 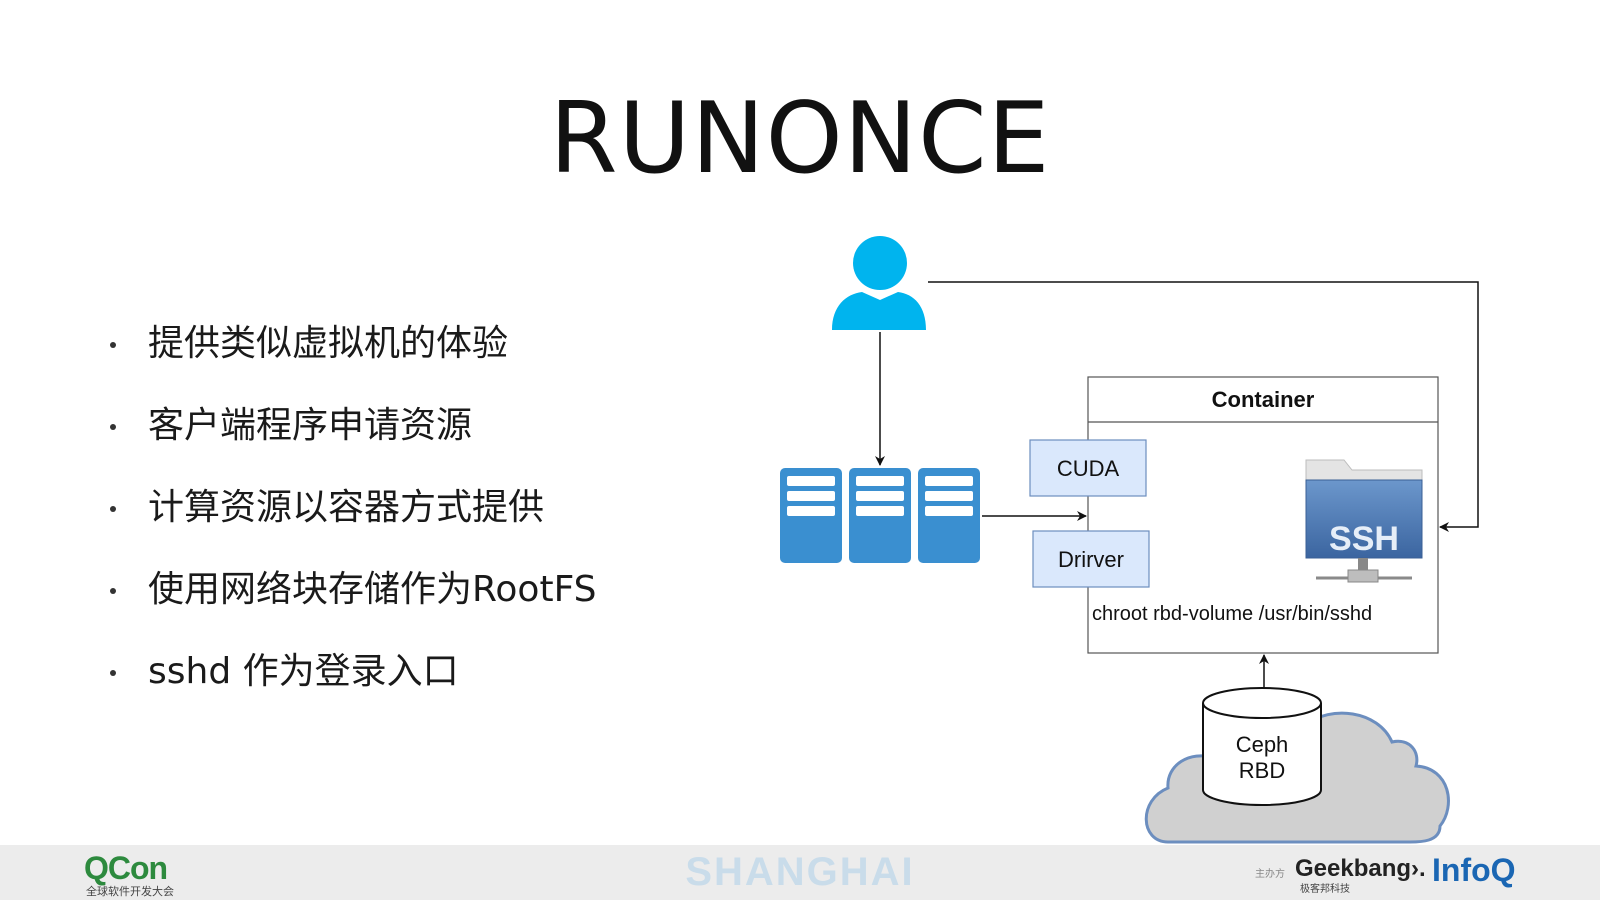 What do you see at coordinates (1262, 770) in the screenshot?
I see `rbd-label: RBD` at bounding box center [1262, 770].